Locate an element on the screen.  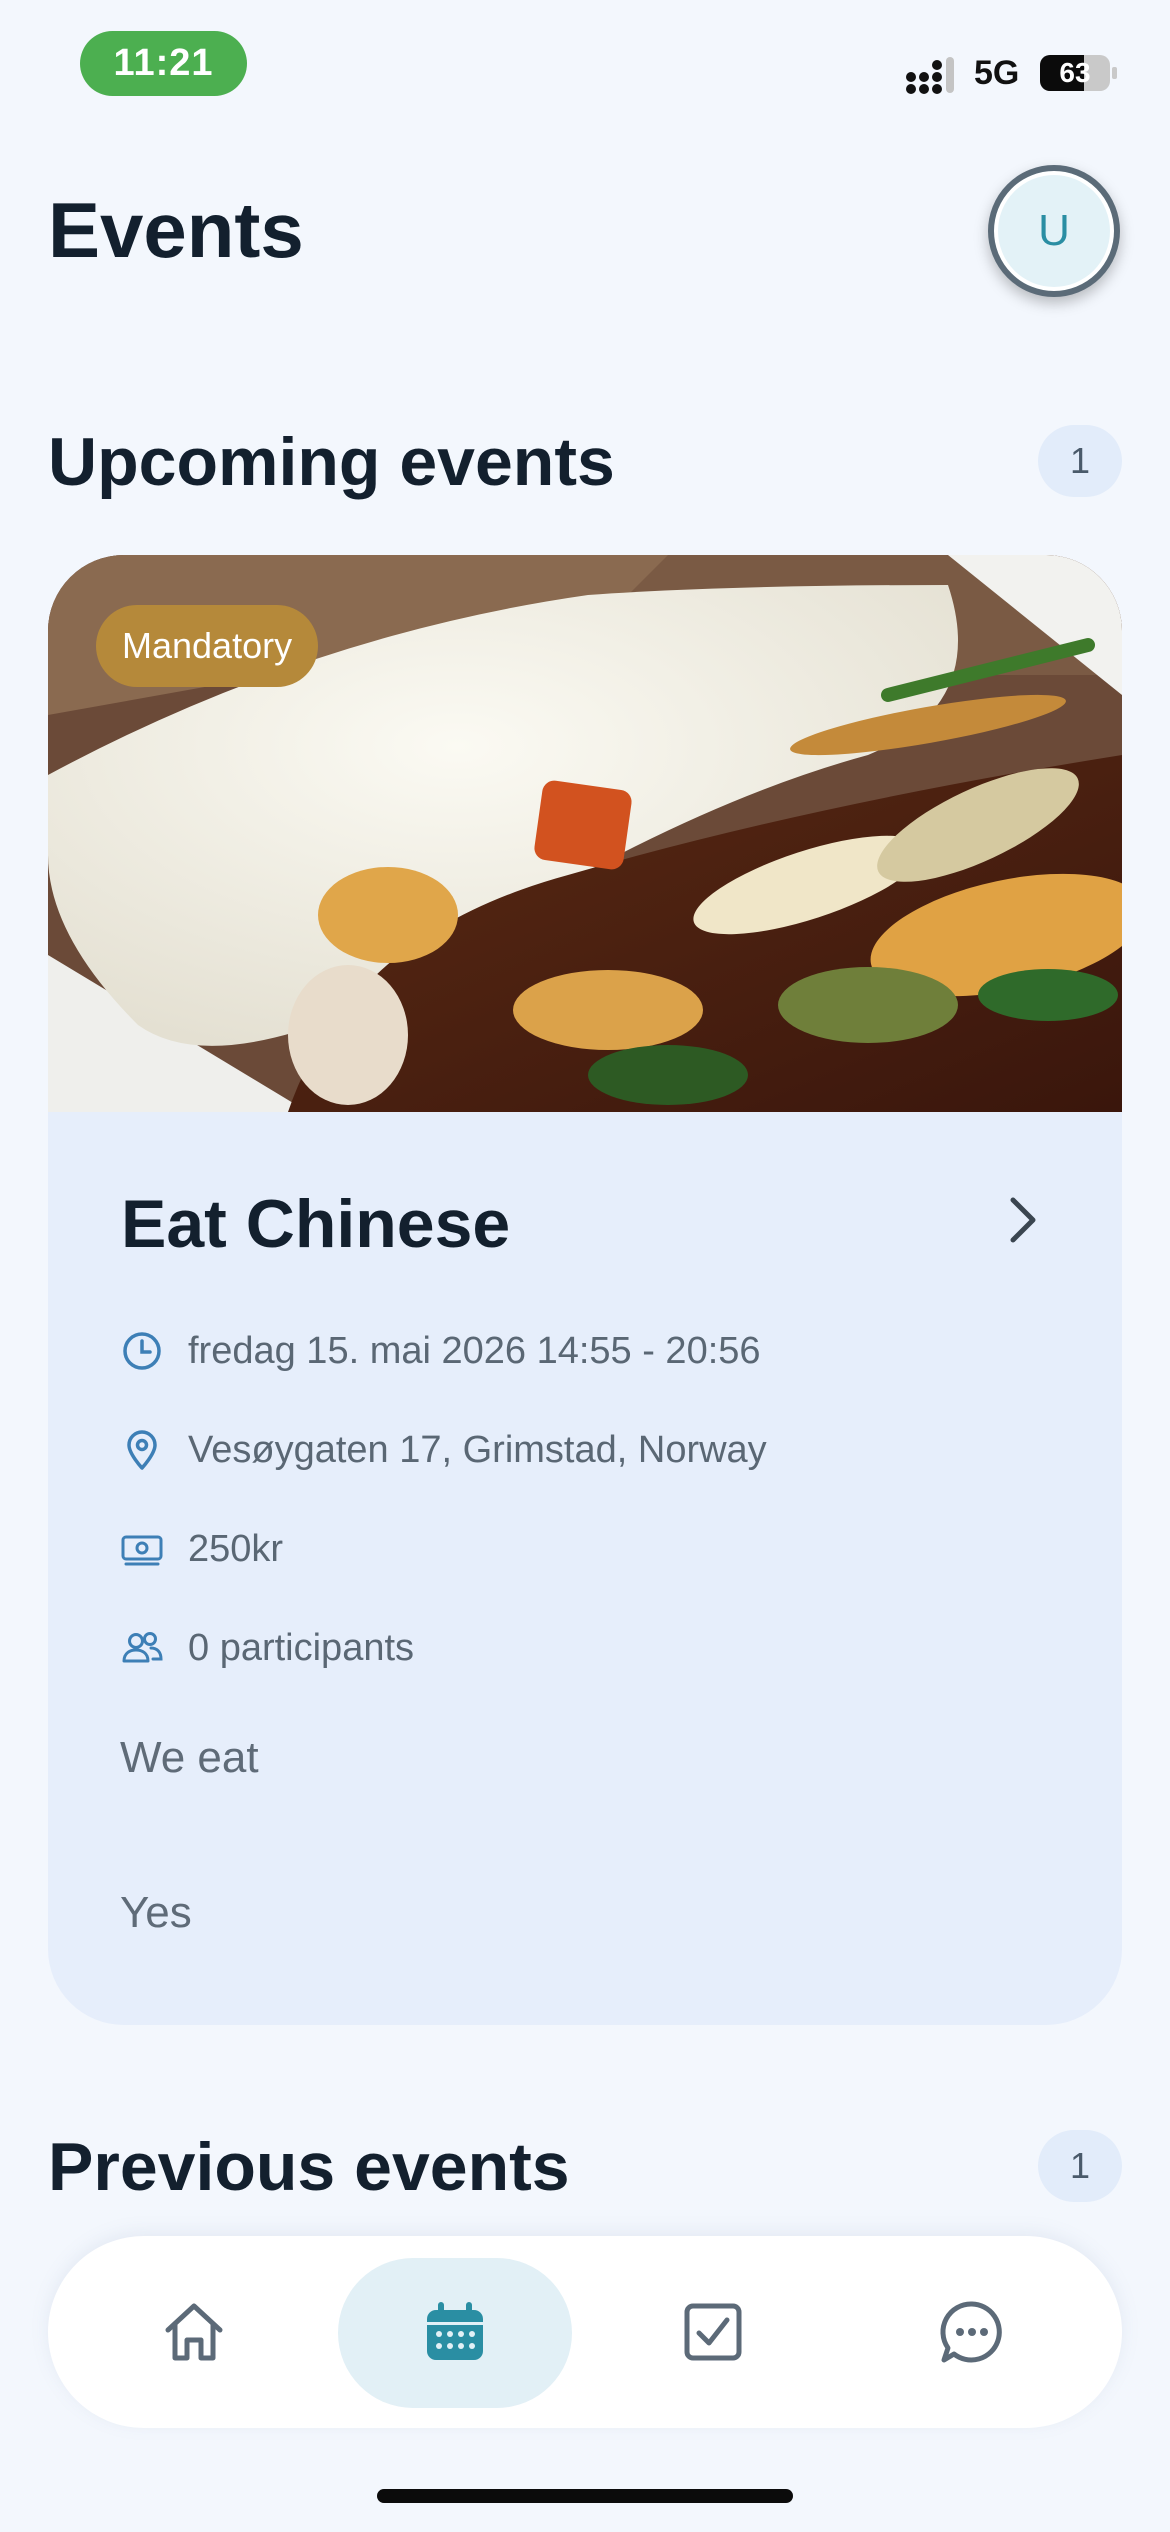
event-participants-row: 0 participants is located at coordinates (267, 1648).